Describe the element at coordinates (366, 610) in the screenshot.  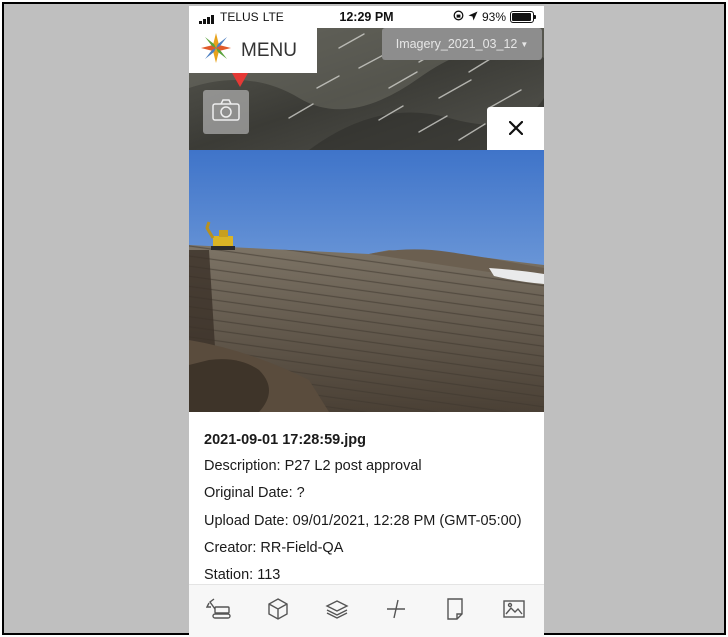
I see `bottom-toolbar` at that location.